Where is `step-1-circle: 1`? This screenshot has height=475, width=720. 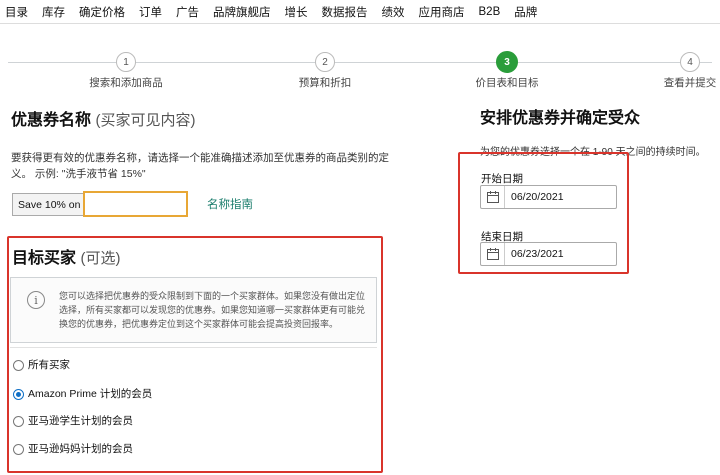 step-1-circle: 1 is located at coordinates (126, 62).